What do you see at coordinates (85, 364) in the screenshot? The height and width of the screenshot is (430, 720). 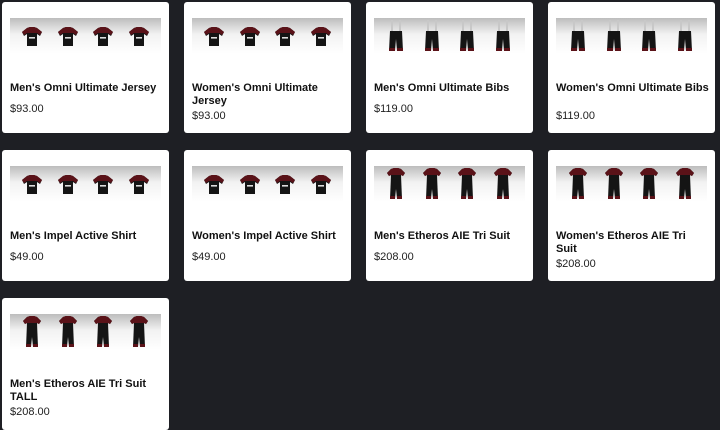 I see `product-card: Men's Etheros AIE Tri Suit TALL $208.00` at bounding box center [85, 364].